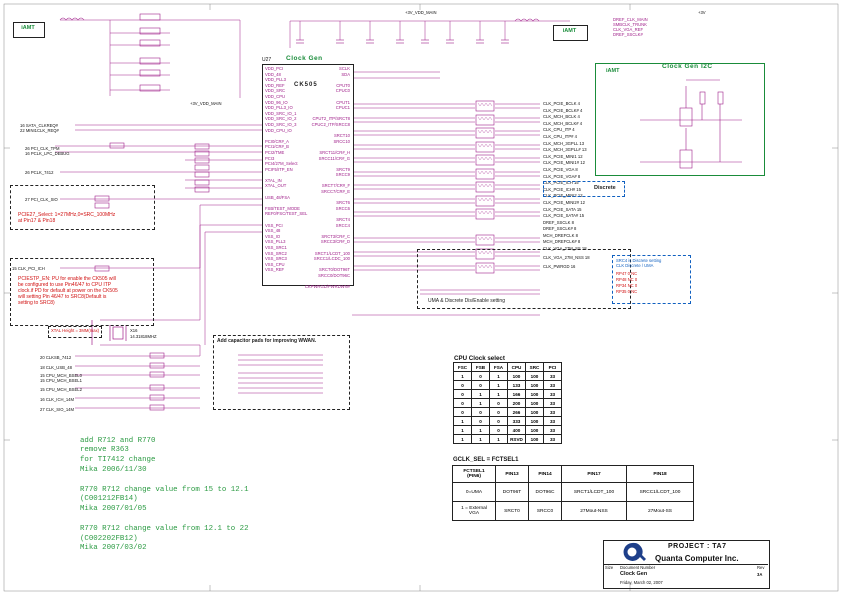 This screenshot has height=595, width=842. I want to click on table-row: 0 0 1 133 100 33, so click(507, 385).